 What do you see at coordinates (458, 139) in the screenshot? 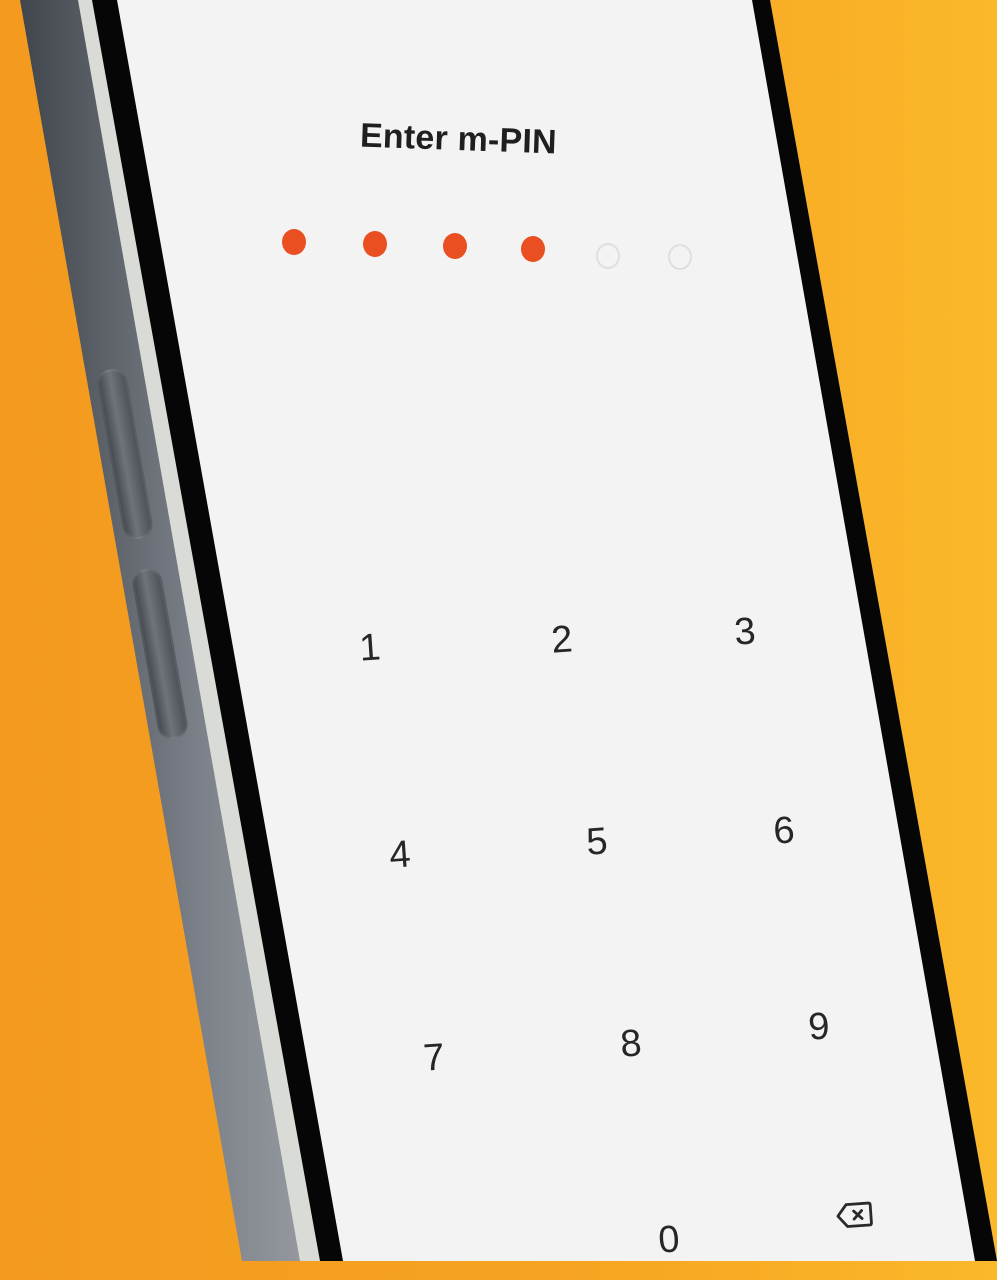
I see `page-title: Enter m-PIN` at bounding box center [458, 139].